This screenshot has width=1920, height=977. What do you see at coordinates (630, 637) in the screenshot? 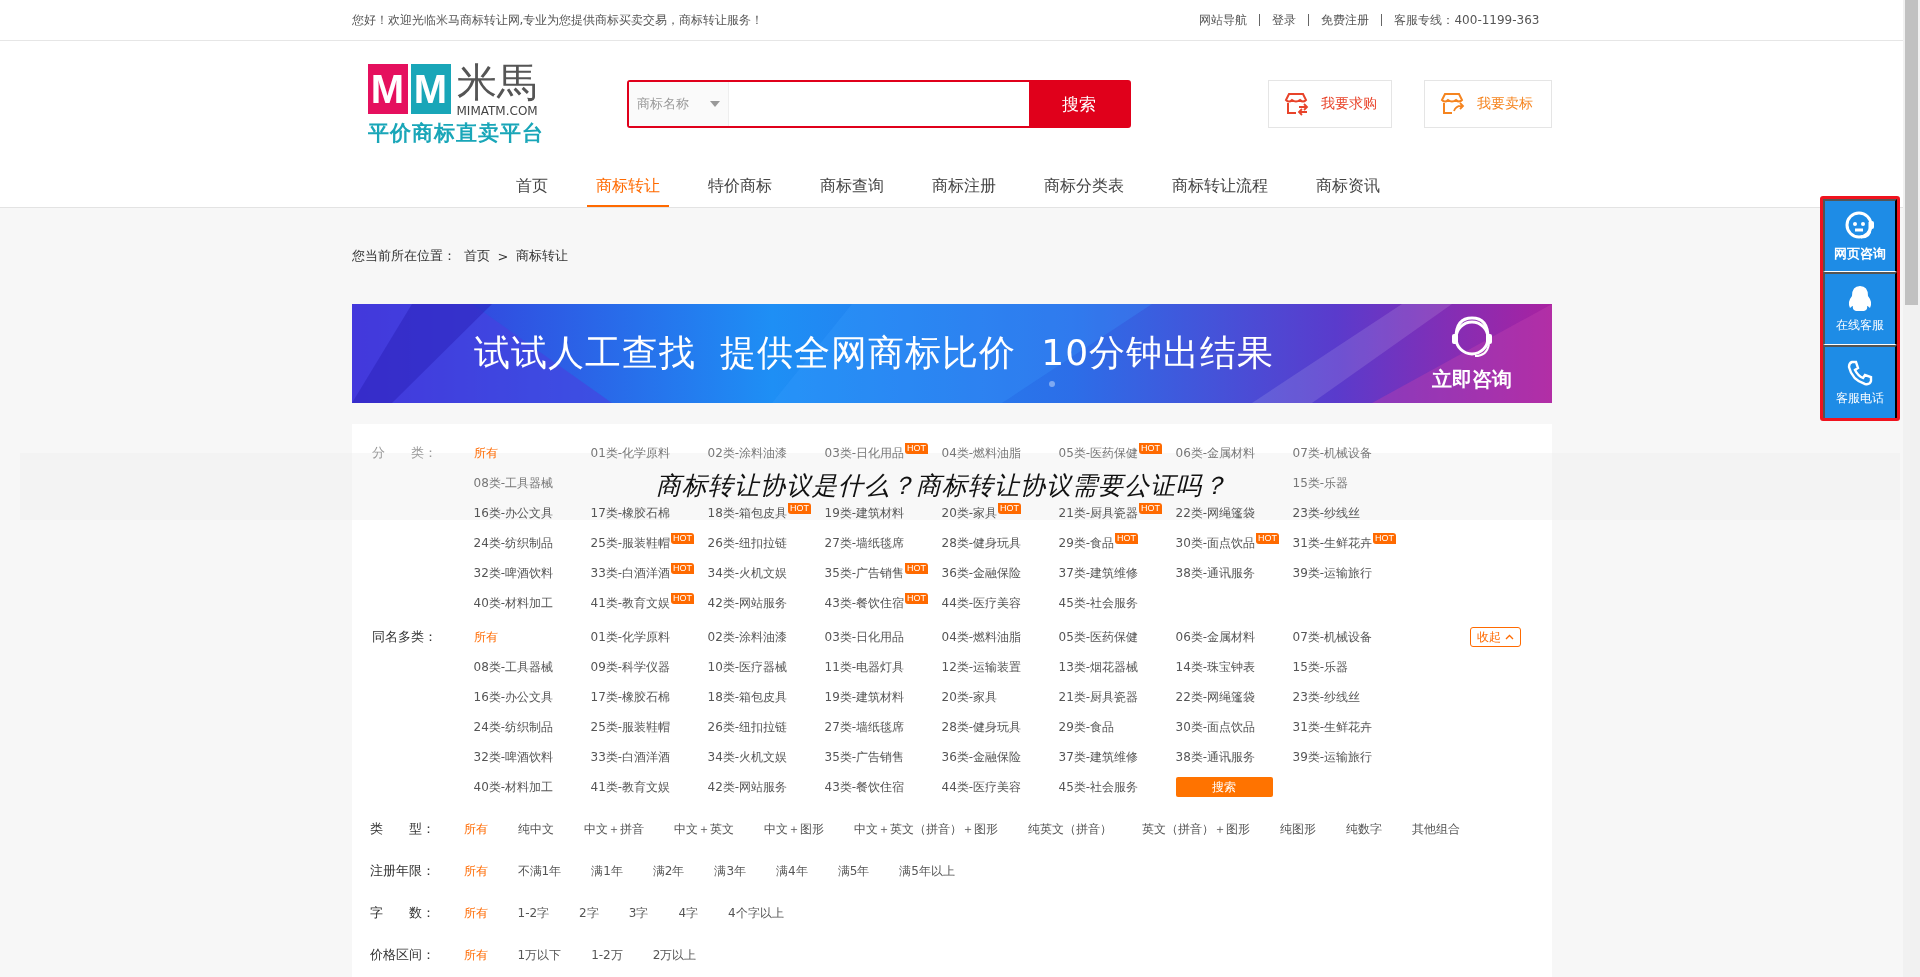
I see `category-link: 01类-化学原料` at bounding box center [630, 637].